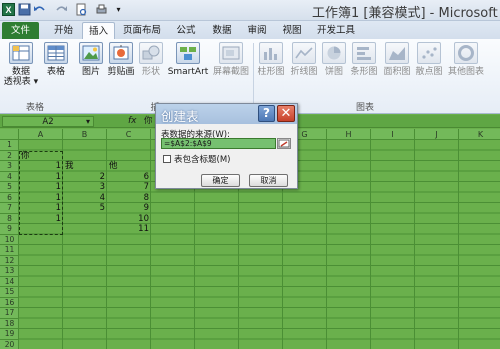 This screenshot has height=349, width=500. Describe the element at coordinates (406, 13) in the screenshot. I see `window-title: 工作簿1 [兼容模式] - Microsoft E` at that location.